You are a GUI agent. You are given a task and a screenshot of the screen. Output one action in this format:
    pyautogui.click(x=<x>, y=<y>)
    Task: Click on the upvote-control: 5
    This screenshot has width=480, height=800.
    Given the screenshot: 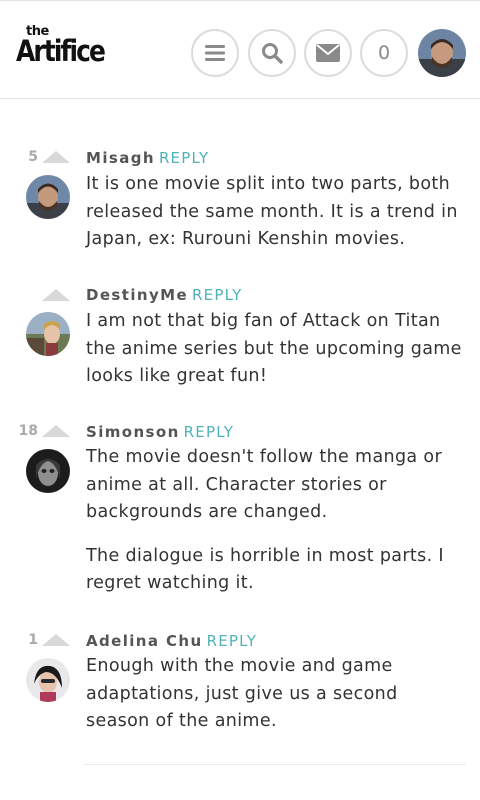 What is the action you would take?
    pyautogui.click(x=44, y=158)
    